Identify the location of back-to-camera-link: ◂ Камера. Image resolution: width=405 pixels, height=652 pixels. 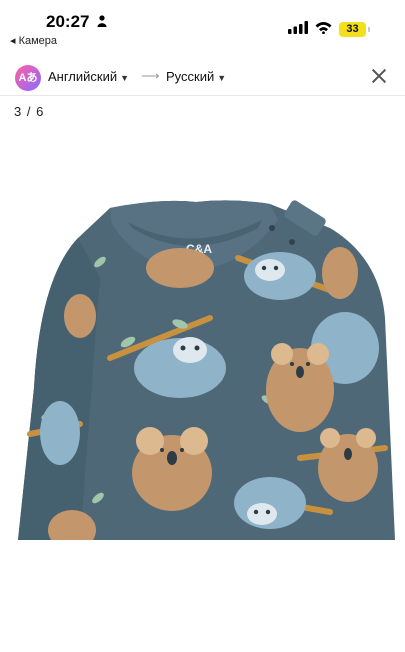
(33, 40).